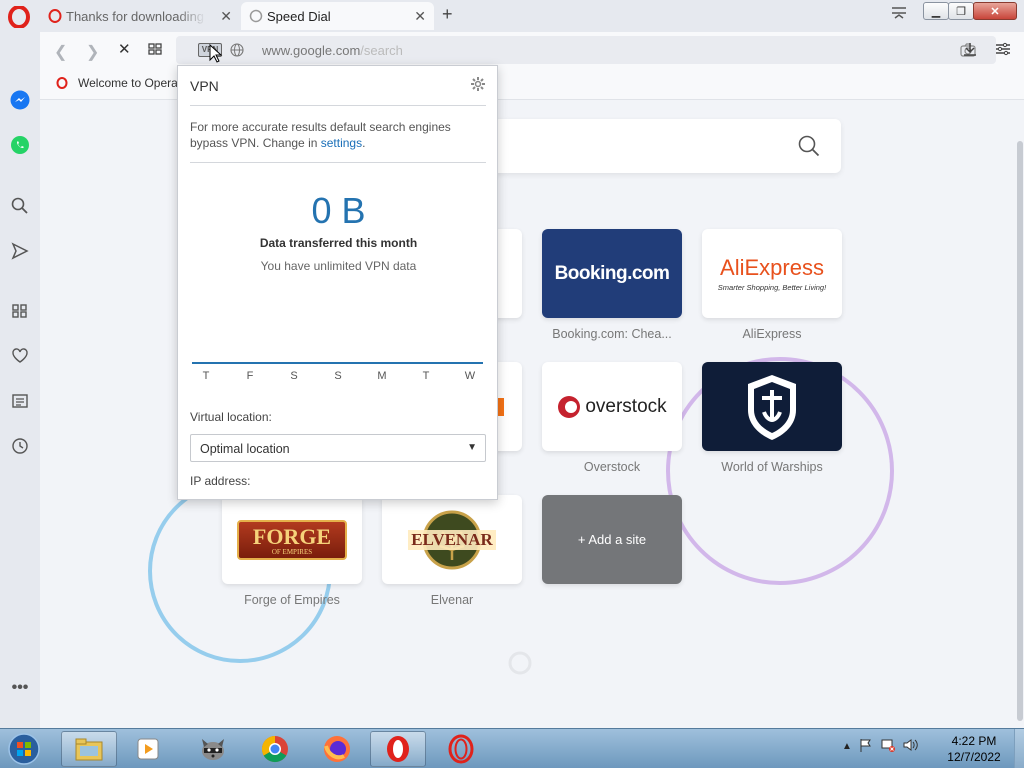 The width and height of the screenshot is (1024, 768). I want to click on back-icon: ❮, so click(60, 52).